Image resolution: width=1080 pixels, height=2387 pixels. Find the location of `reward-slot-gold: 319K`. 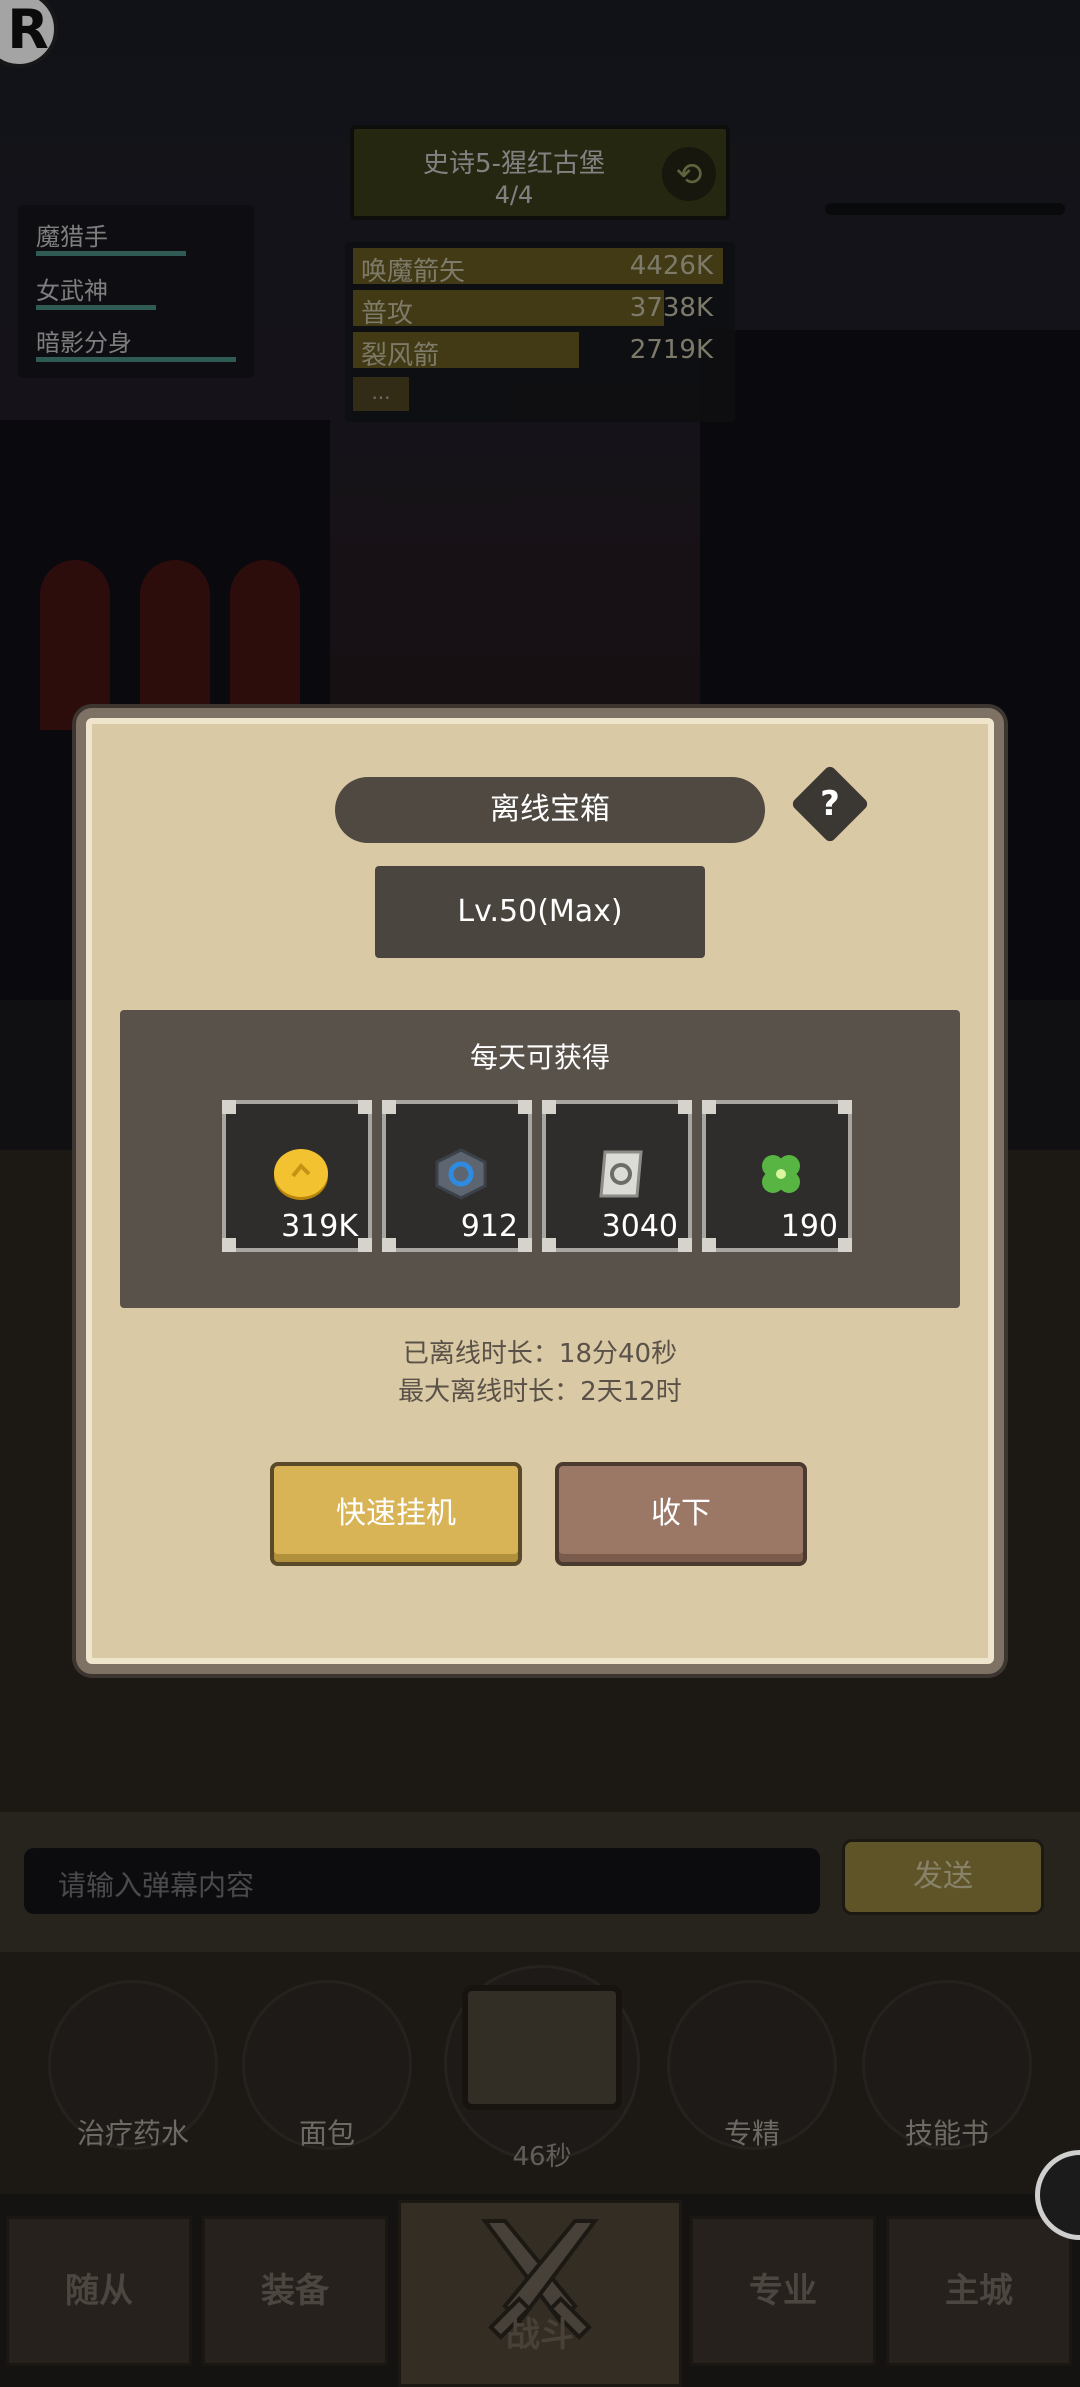

reward-slot-gold: 319K is located at coordinates (297, 1176).